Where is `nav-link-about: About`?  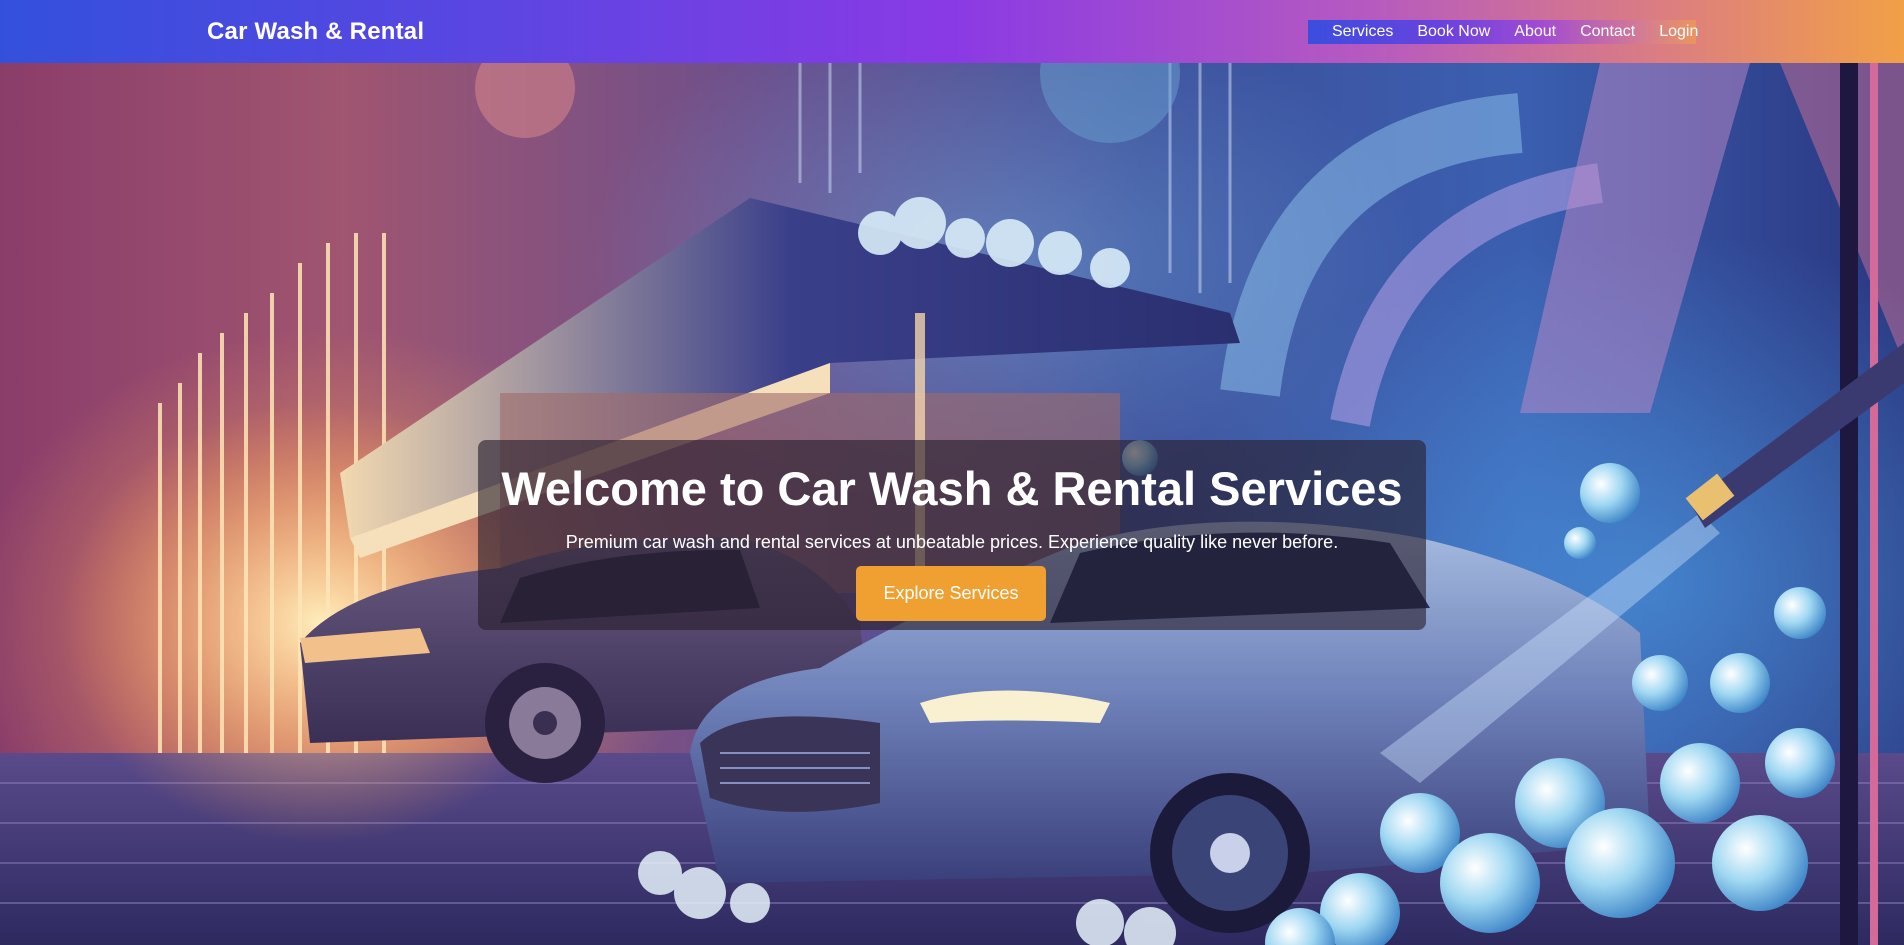
nav-link-about: About is located at coordinates (1535, 32).